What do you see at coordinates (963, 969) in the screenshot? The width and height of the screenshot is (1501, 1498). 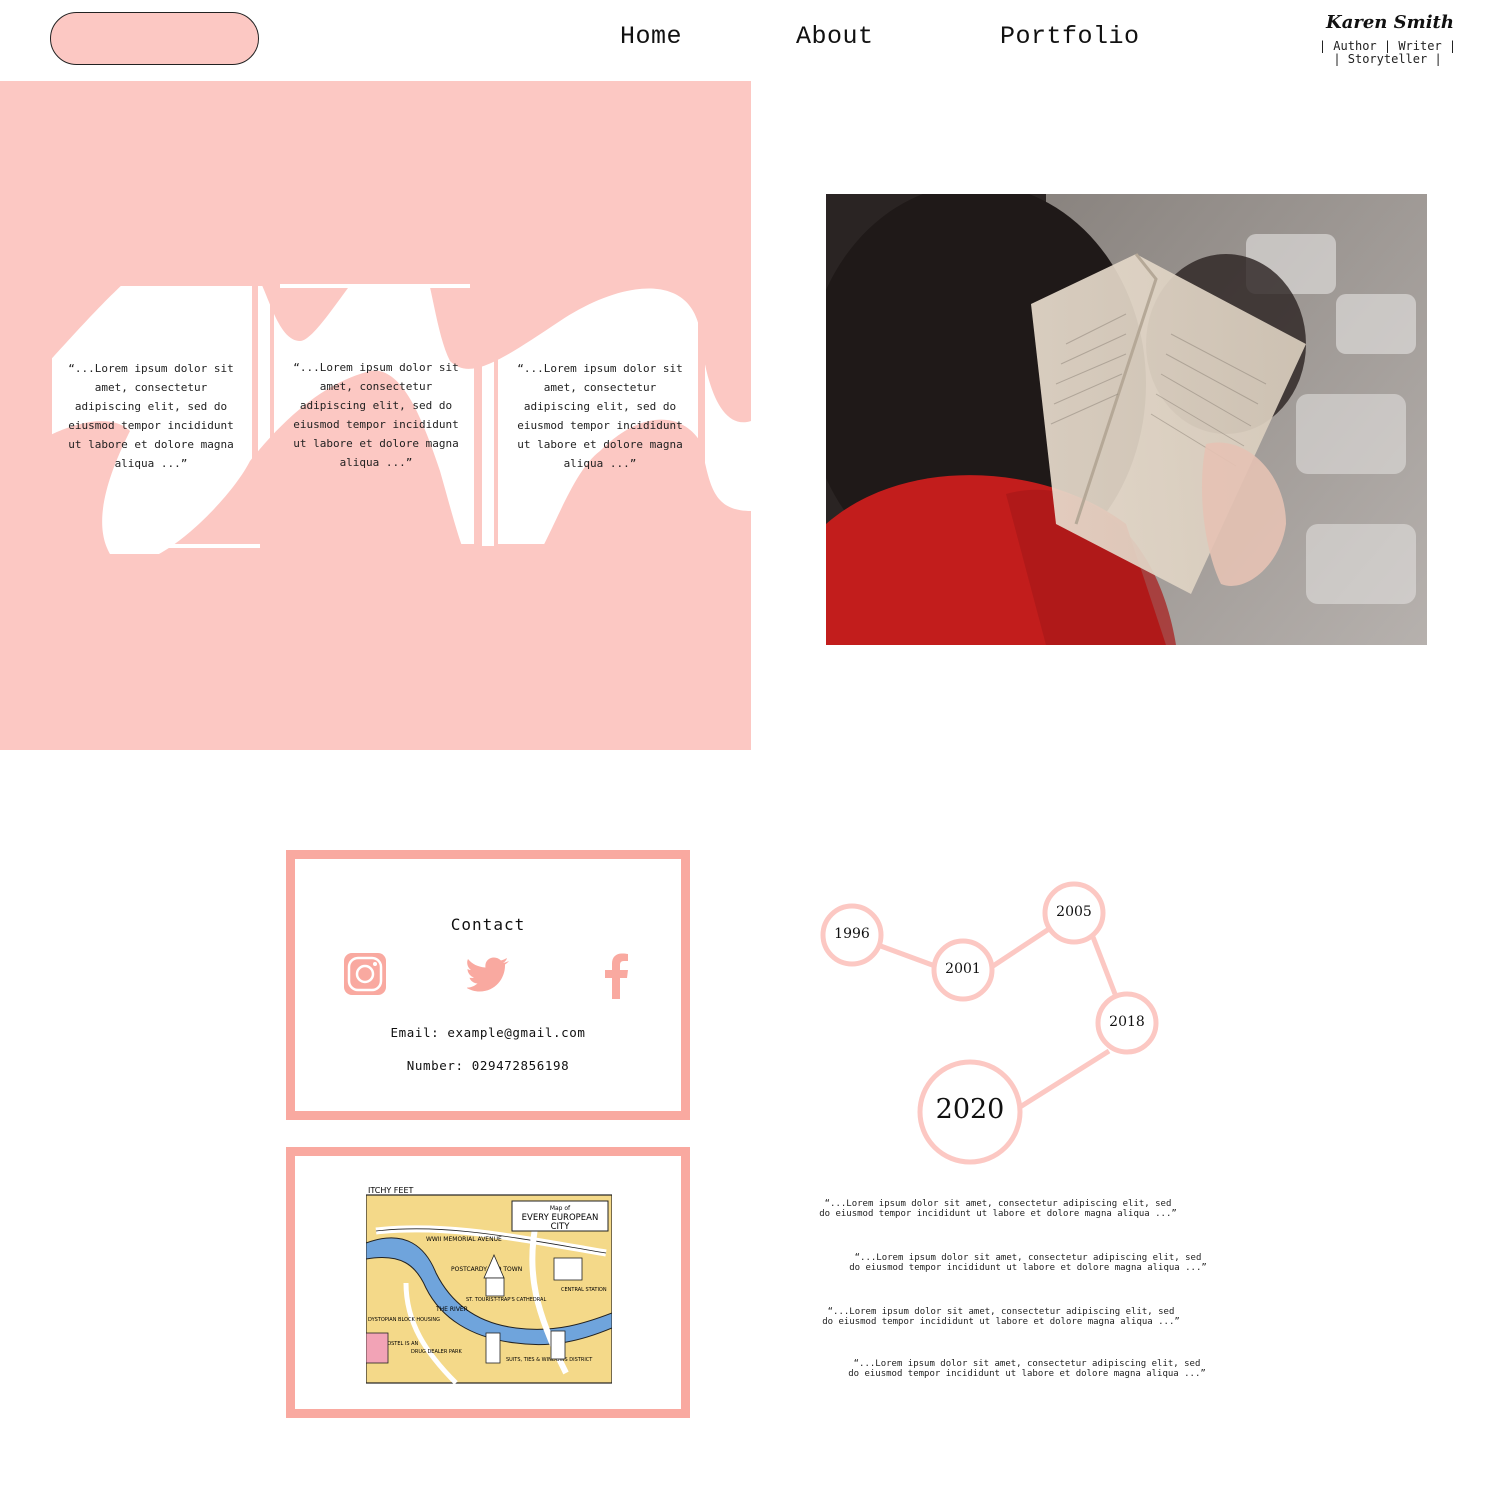 I see `timeline-year-2001: 2001` at bounding box center [963, 969].